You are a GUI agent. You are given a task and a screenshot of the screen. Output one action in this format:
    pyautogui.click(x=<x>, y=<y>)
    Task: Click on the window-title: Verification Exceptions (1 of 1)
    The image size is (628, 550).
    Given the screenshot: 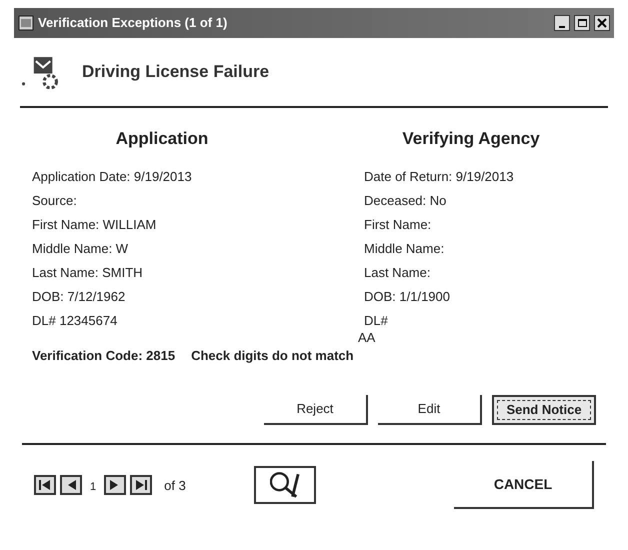 What is the action you would take?
    pyautogui.click(x=133, y=23)
    